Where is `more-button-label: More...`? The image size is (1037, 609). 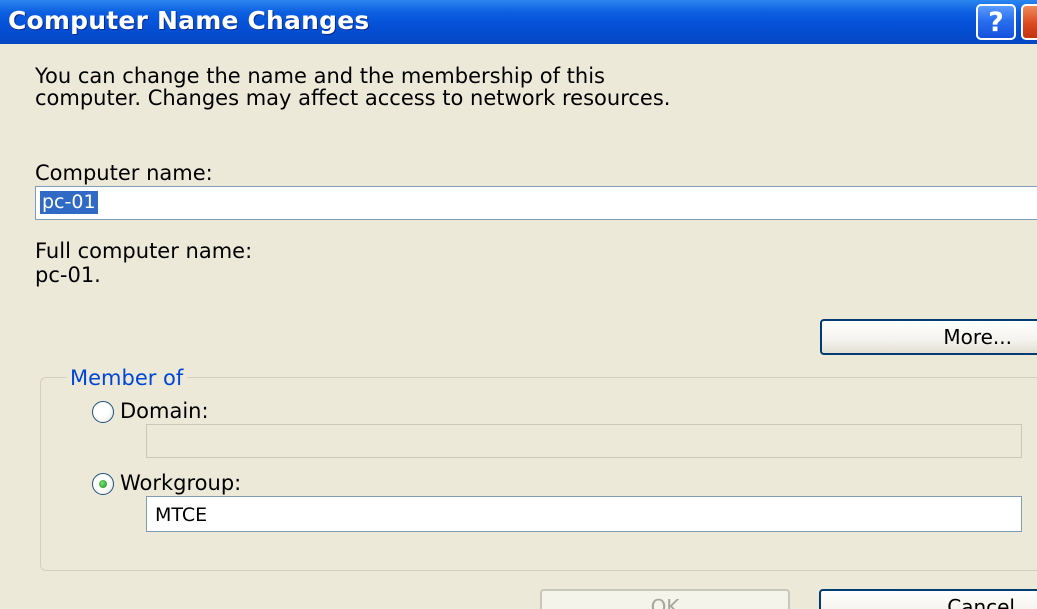
more-button-label: More... is located at coordinates (977, 337).